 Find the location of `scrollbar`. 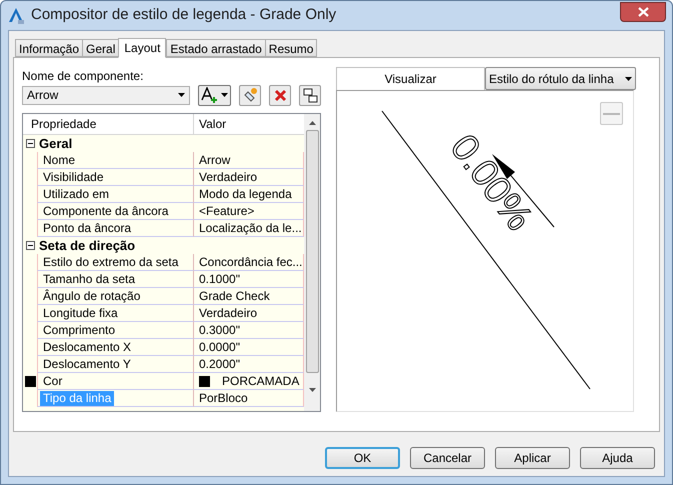

scrollbar is located at coordinates (312, 262).